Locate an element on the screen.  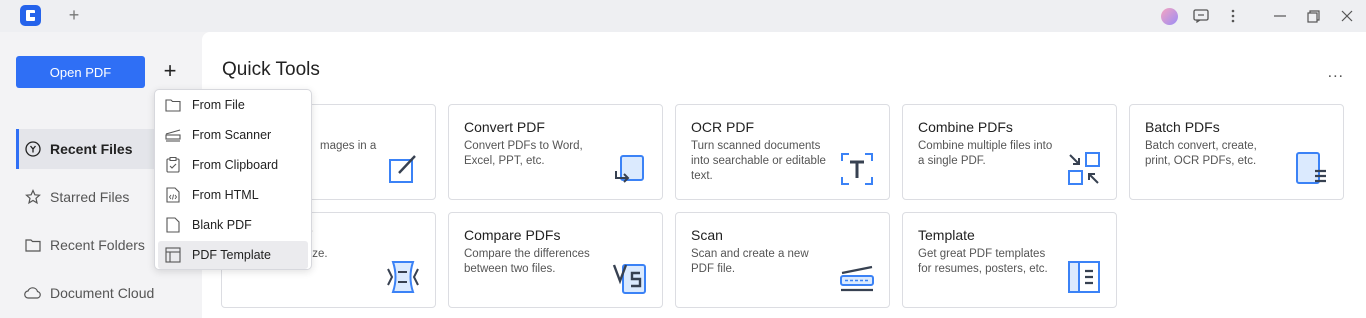
menu-item-label: From HTML is located at coordinates (225, 195).